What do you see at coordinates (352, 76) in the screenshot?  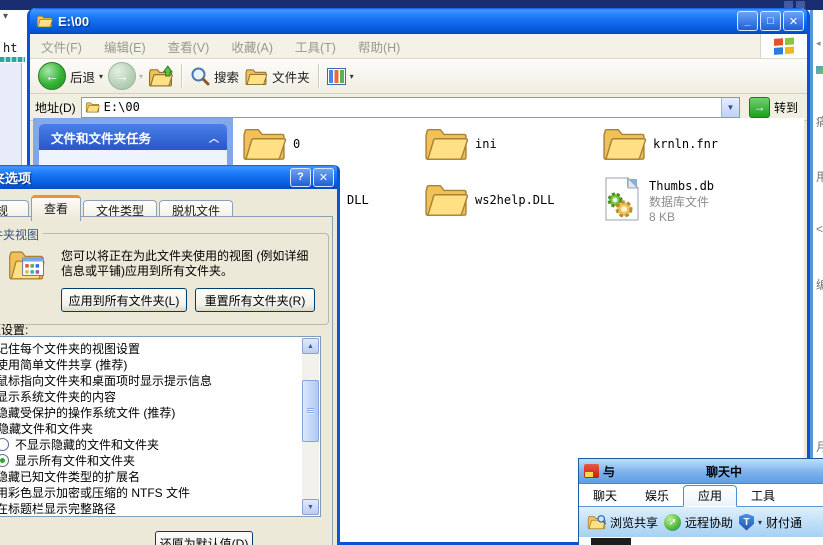 I see `views-dropdown-icon: ▾` at bounding box center [352, 76].